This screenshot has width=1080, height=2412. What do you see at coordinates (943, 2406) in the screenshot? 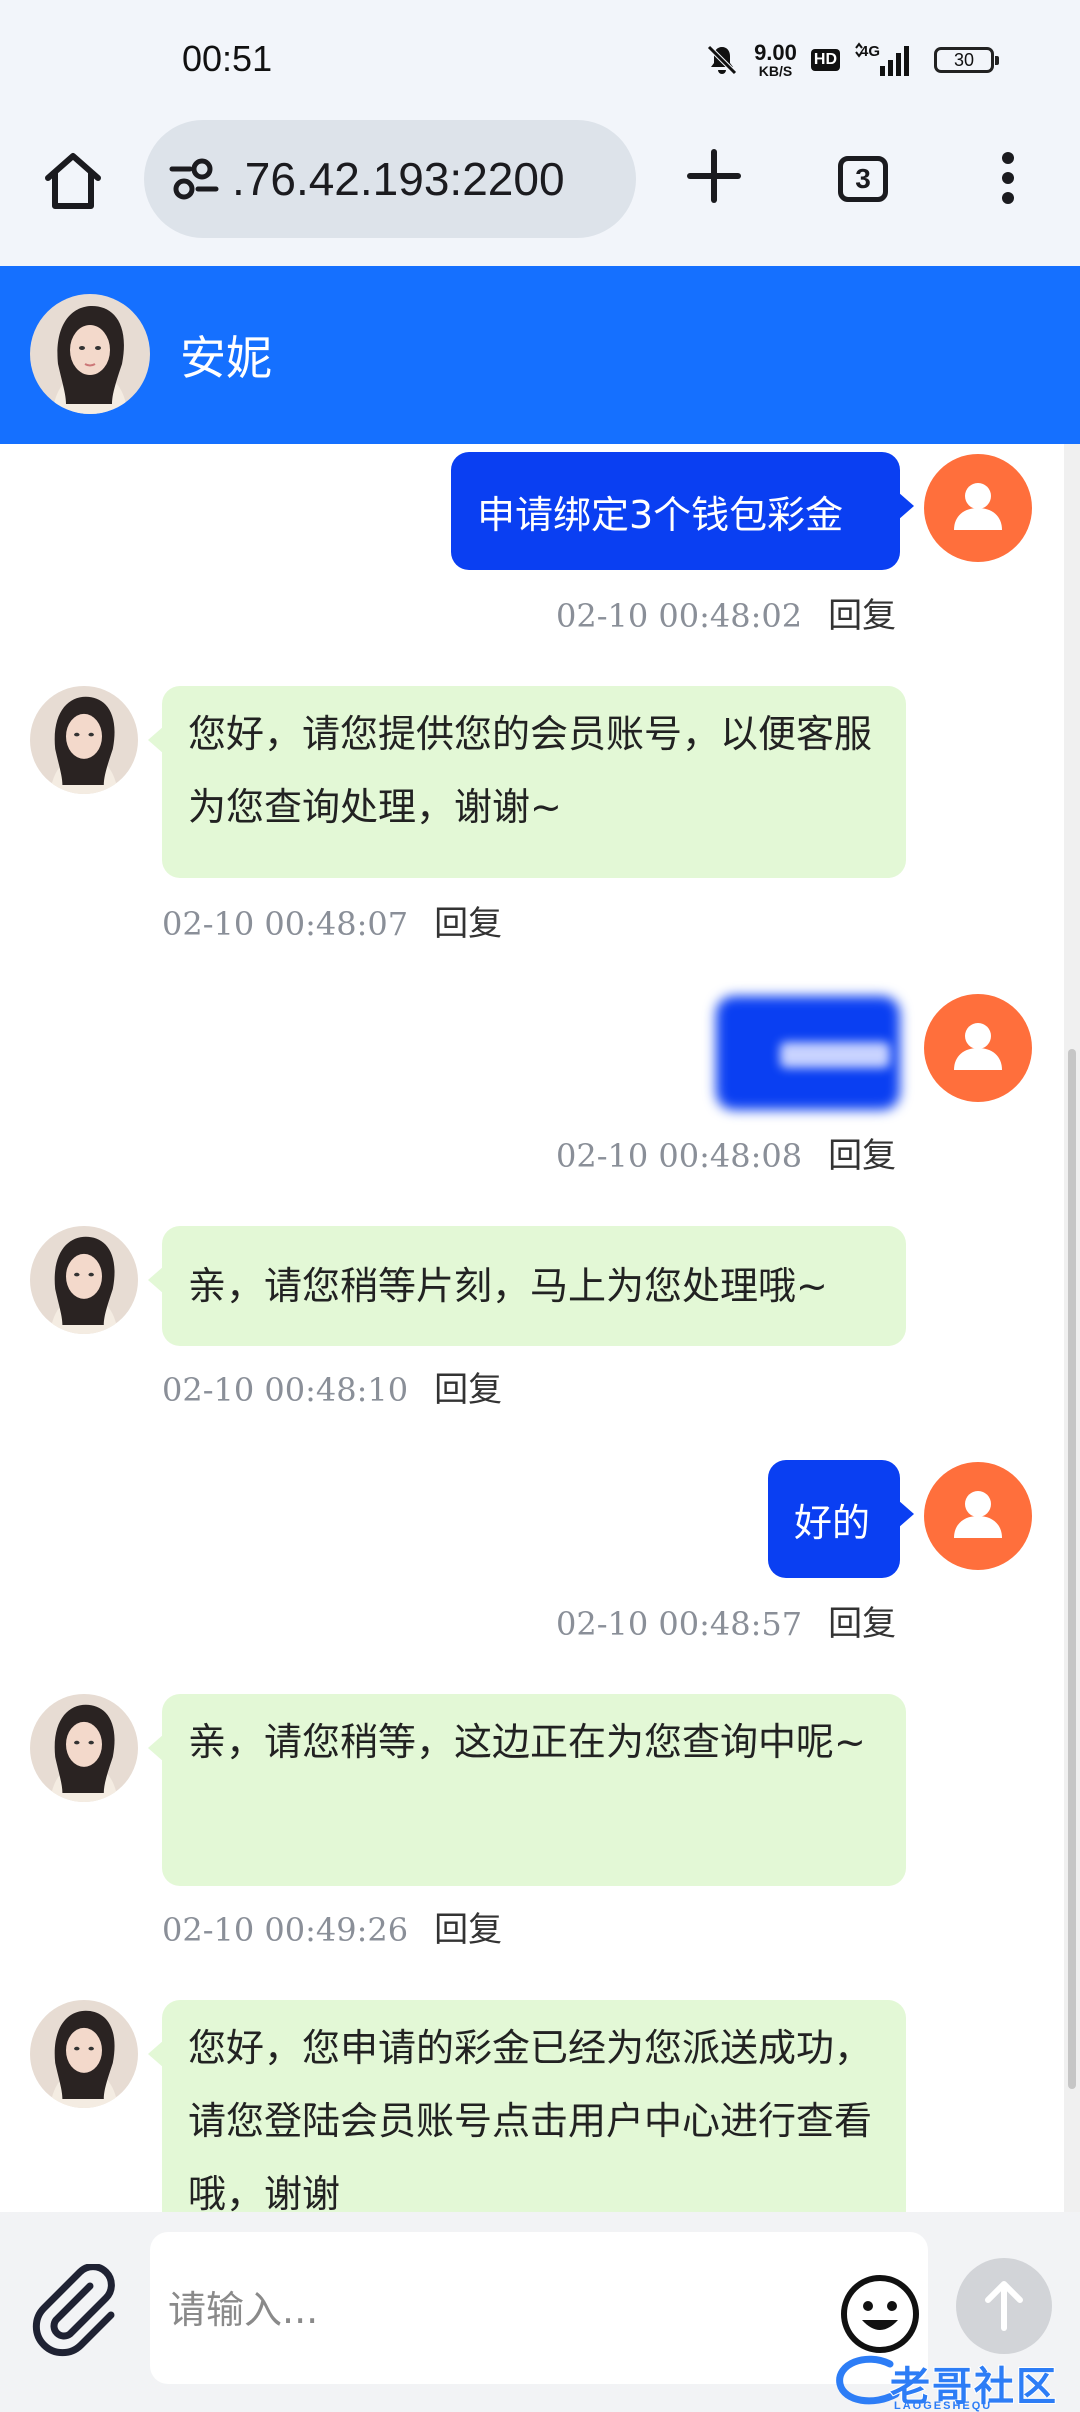
I see `watermark-subtext: LAOGESHEQU` at bounding box center [943, 2406].